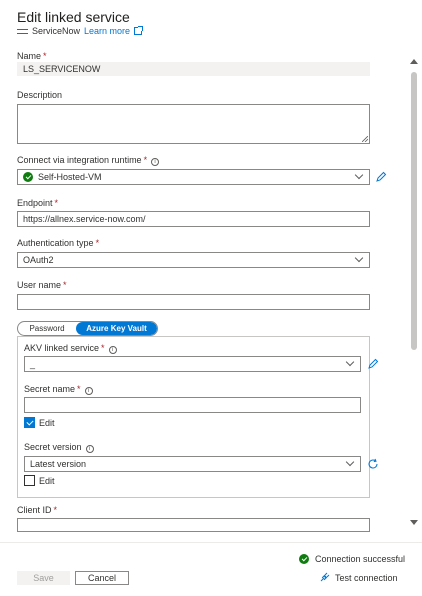 Image resolution: width=422 pixels, height=596 pixels. I want to click on save-button: Save, so click(43, 578).